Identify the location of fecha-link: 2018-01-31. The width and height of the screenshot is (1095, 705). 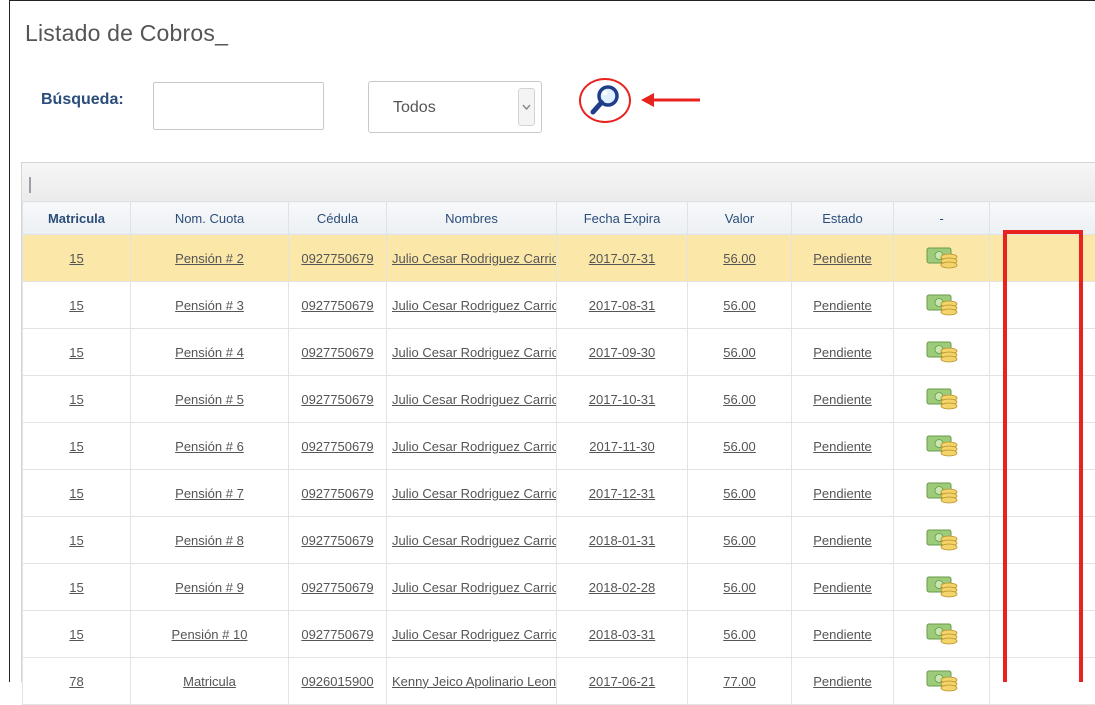
(622, 540).